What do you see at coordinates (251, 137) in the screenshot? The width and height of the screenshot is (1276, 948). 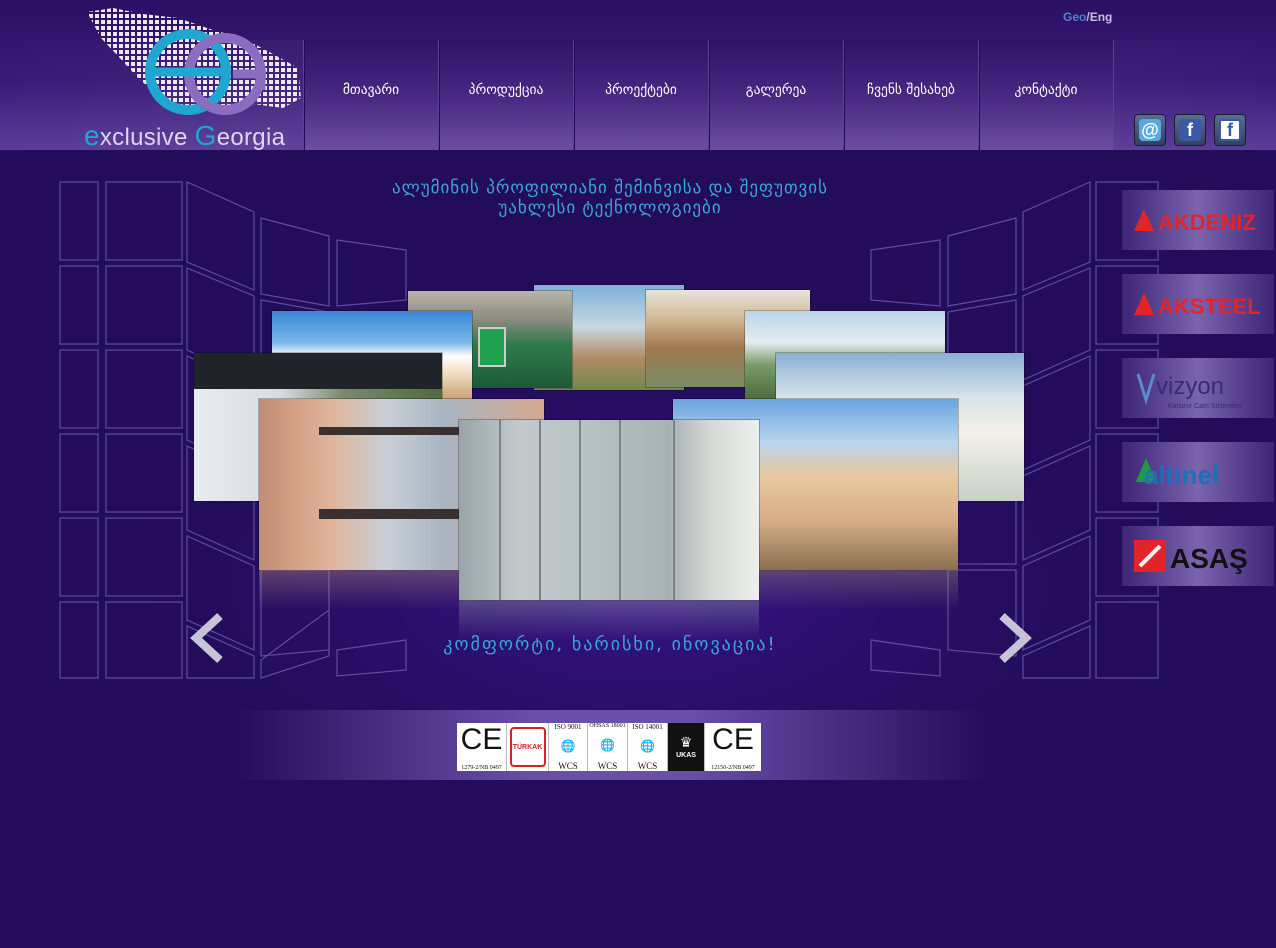 I see `logo-word-2: eorgia` at bounding box center [251, 137].